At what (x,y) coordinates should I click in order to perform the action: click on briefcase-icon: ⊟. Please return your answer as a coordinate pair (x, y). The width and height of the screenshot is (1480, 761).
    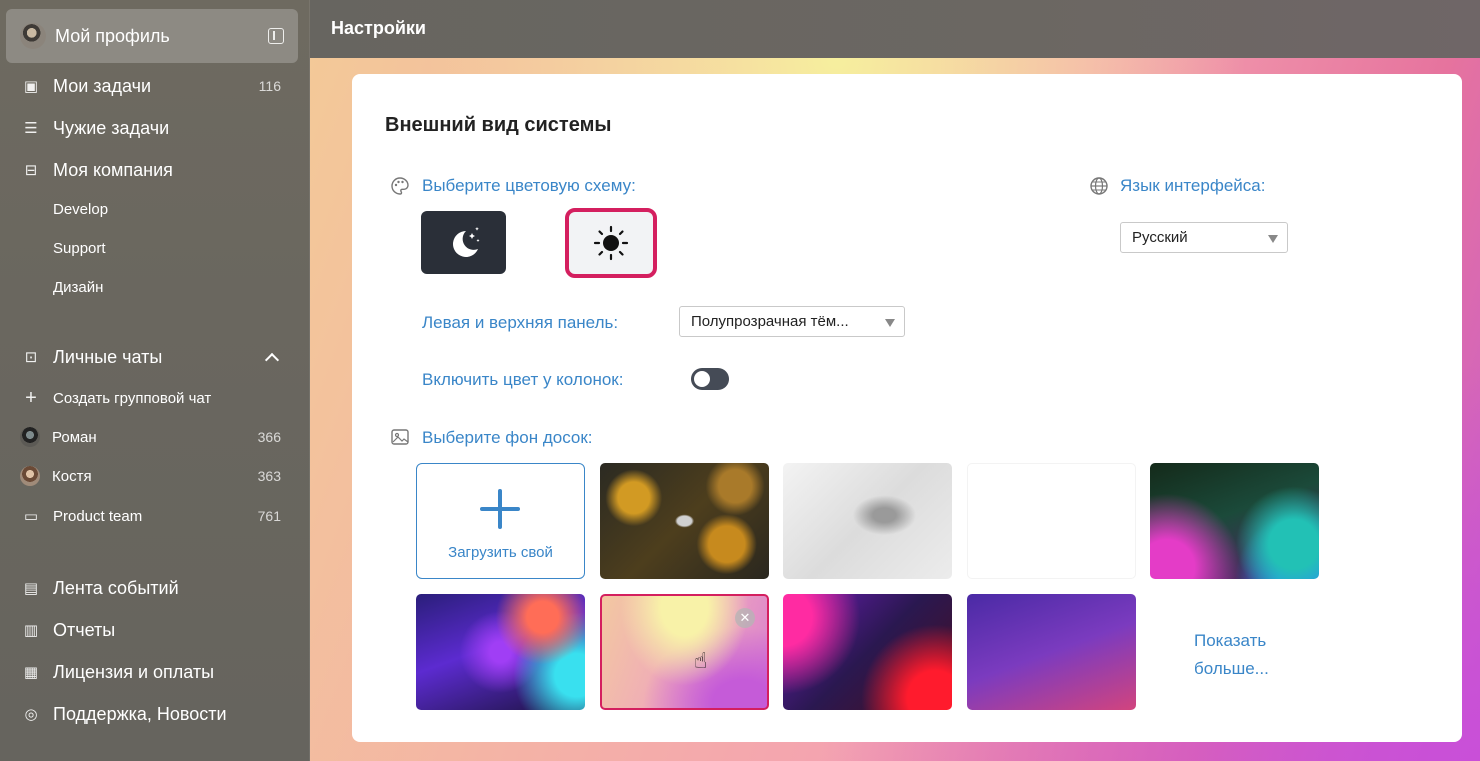
    Looking at the image, I should click on (31, 170).